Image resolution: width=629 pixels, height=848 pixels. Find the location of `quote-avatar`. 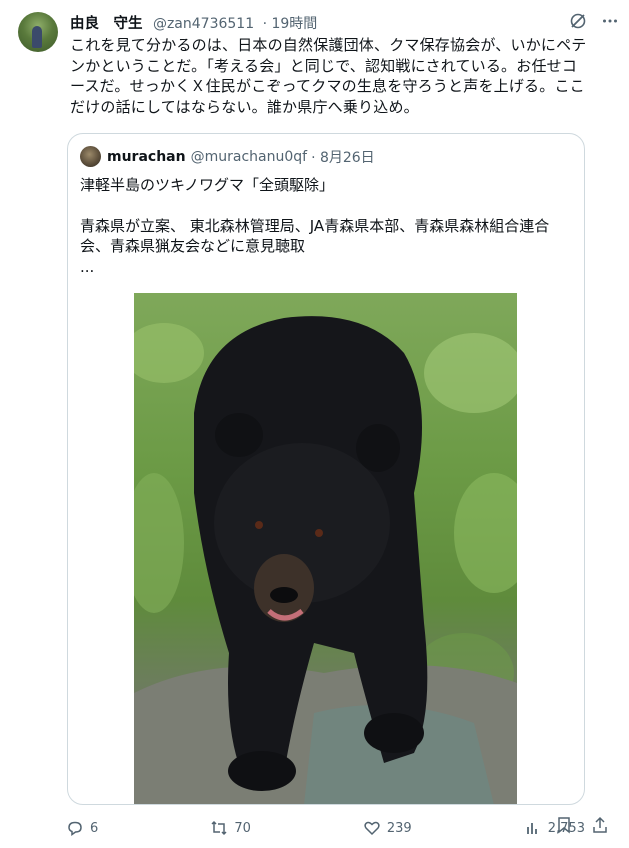

quote-avatar is located at coordinates (90, 156).